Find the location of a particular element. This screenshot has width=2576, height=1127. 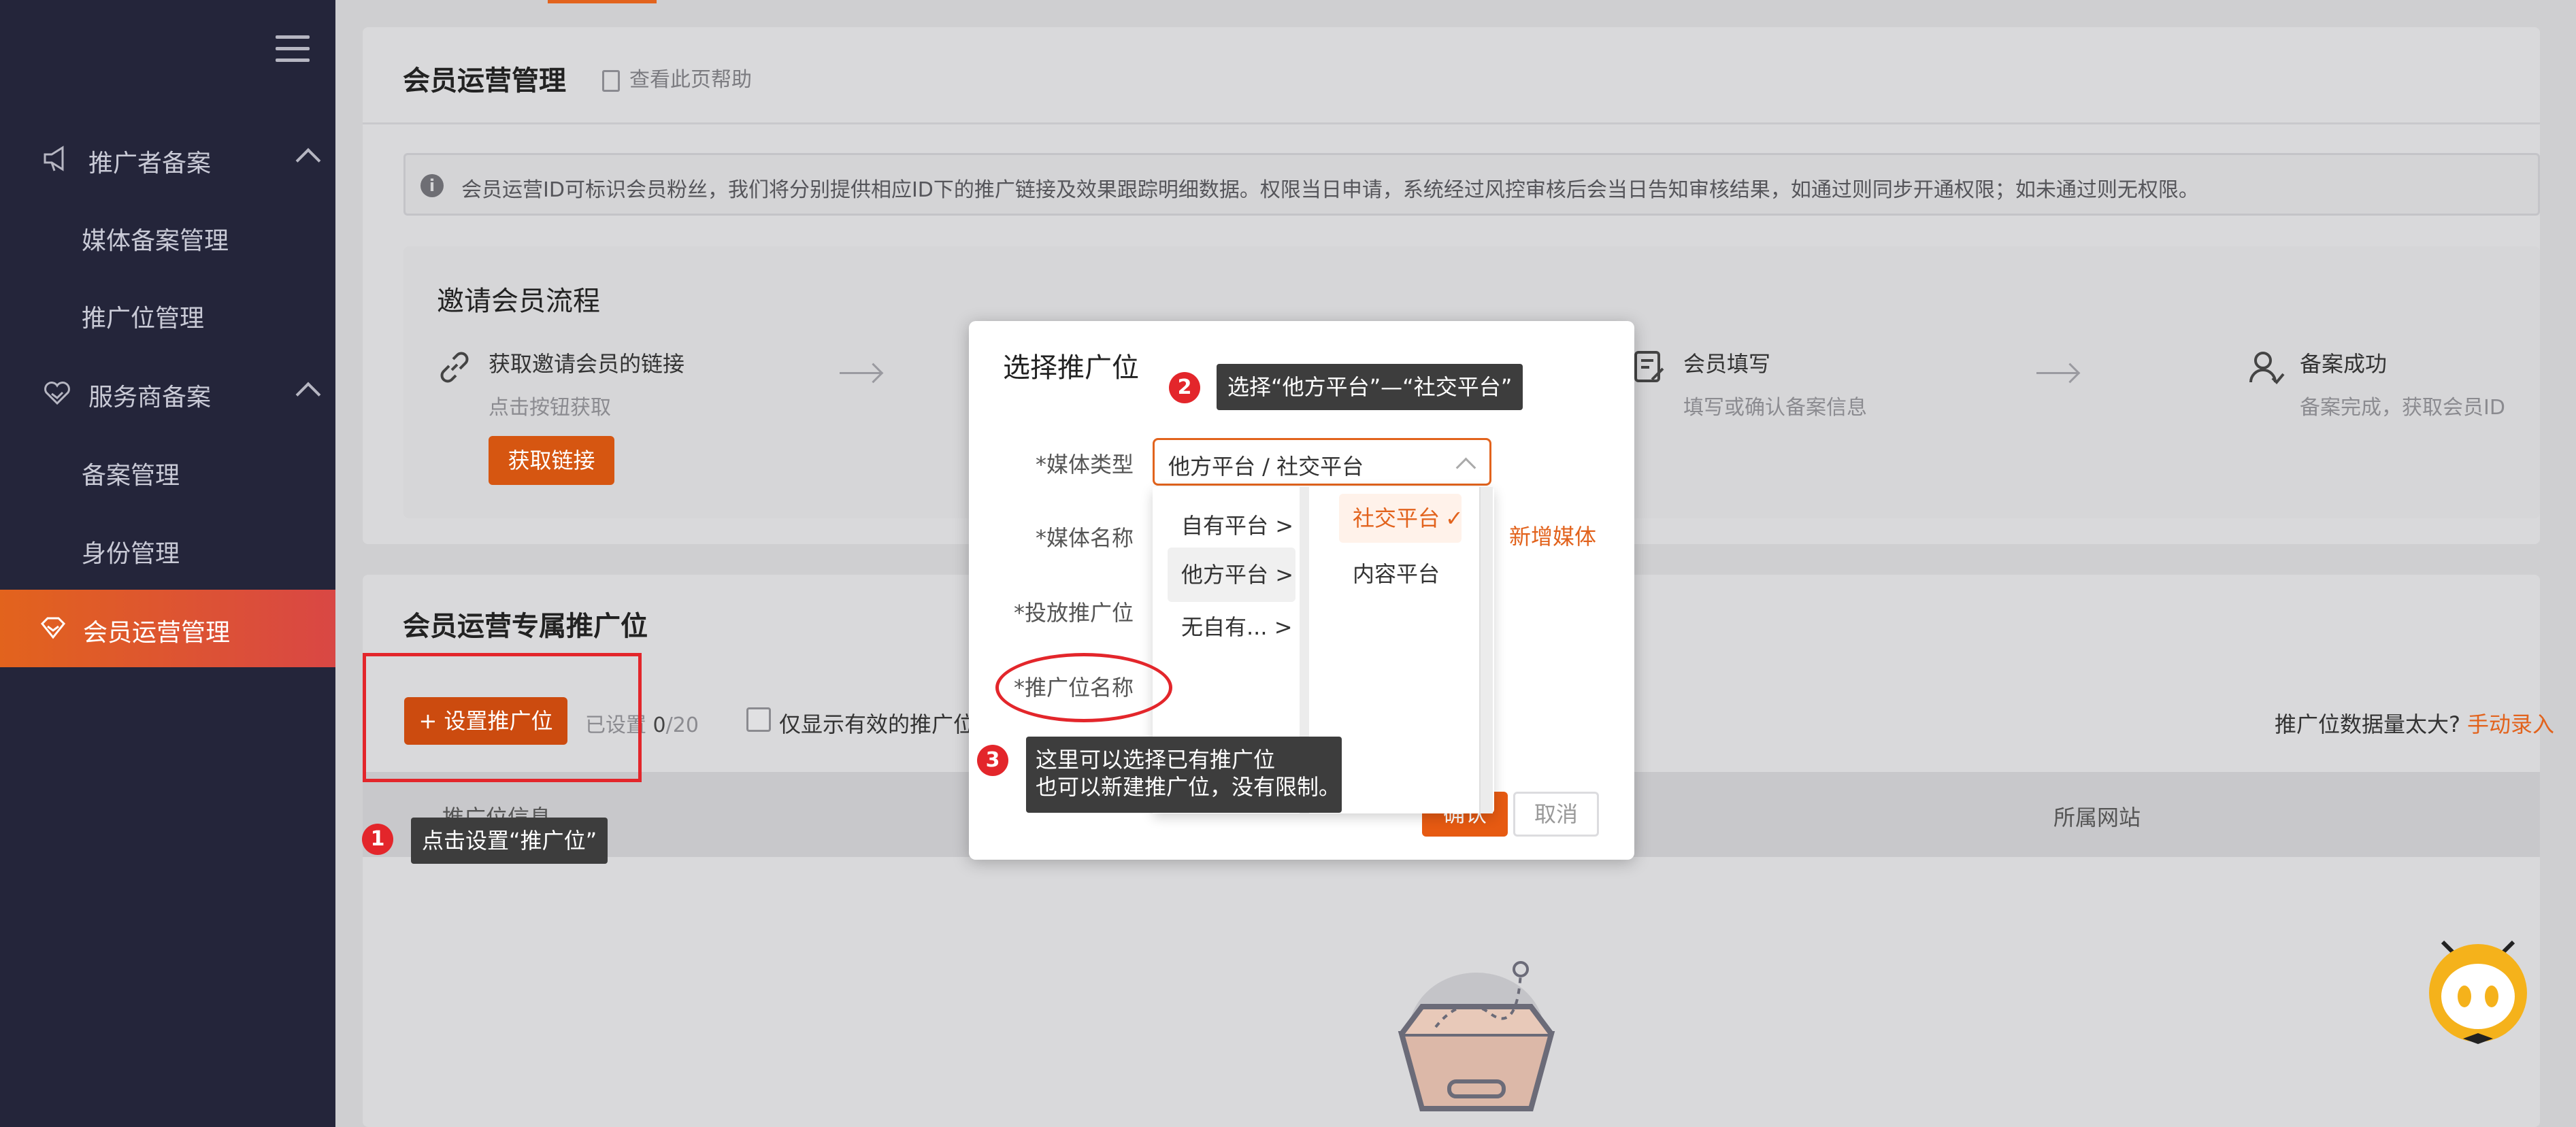

valid-only-label: 仅显示有效的推广位 is located at coordinates (878, 724).